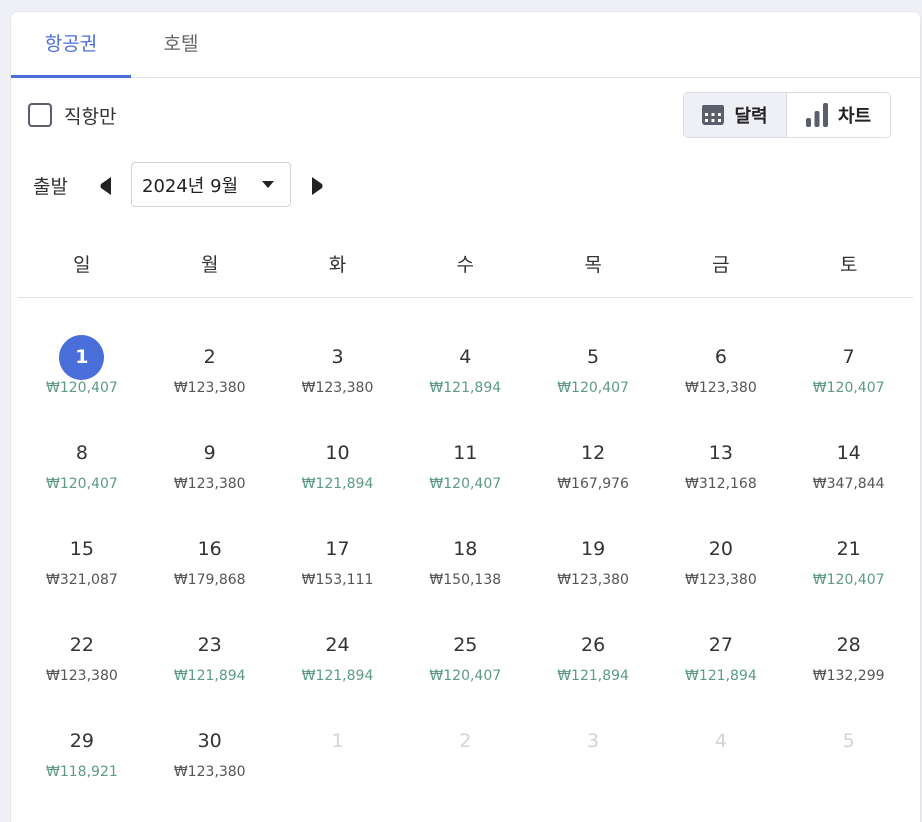 The image size is (922, 822). What do you see at coordinates (82, 759) in the screenshot?
I see `calendar-day-cell: 29 ₩118,921` at bounding box center [82, 759].